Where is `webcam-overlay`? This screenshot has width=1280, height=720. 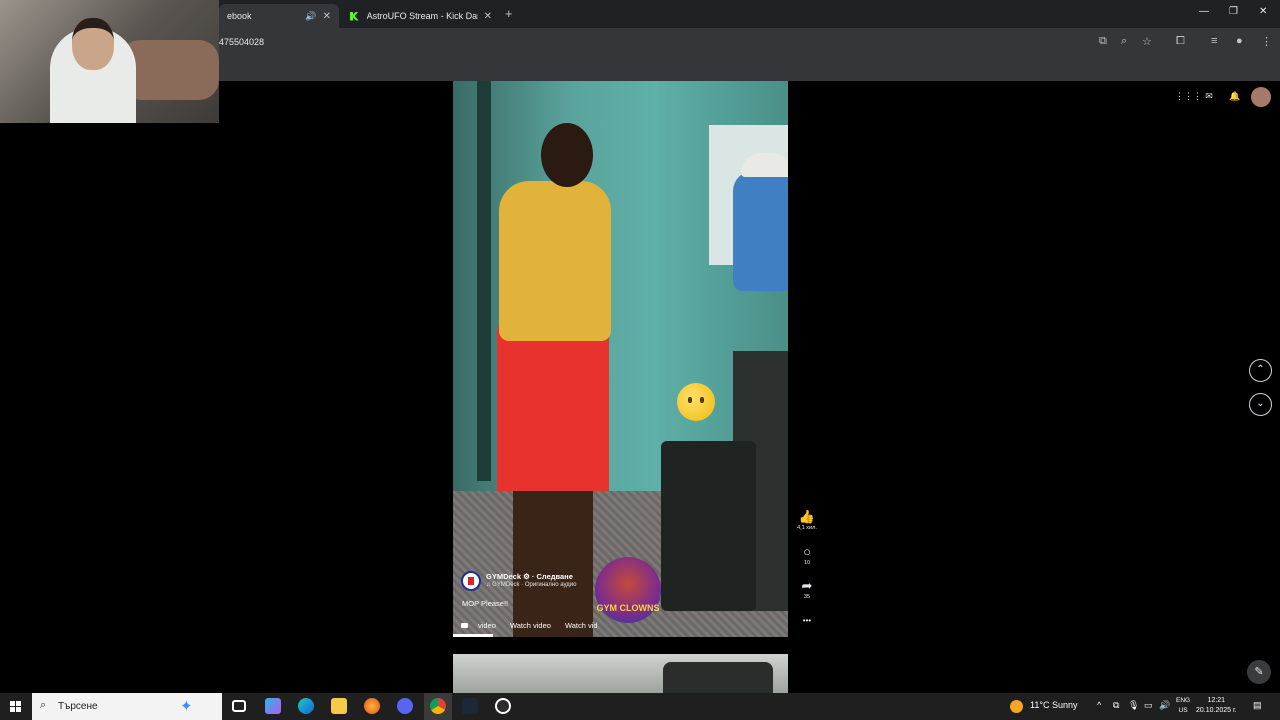
webcam-overlay is located at coordinates (109, 61).